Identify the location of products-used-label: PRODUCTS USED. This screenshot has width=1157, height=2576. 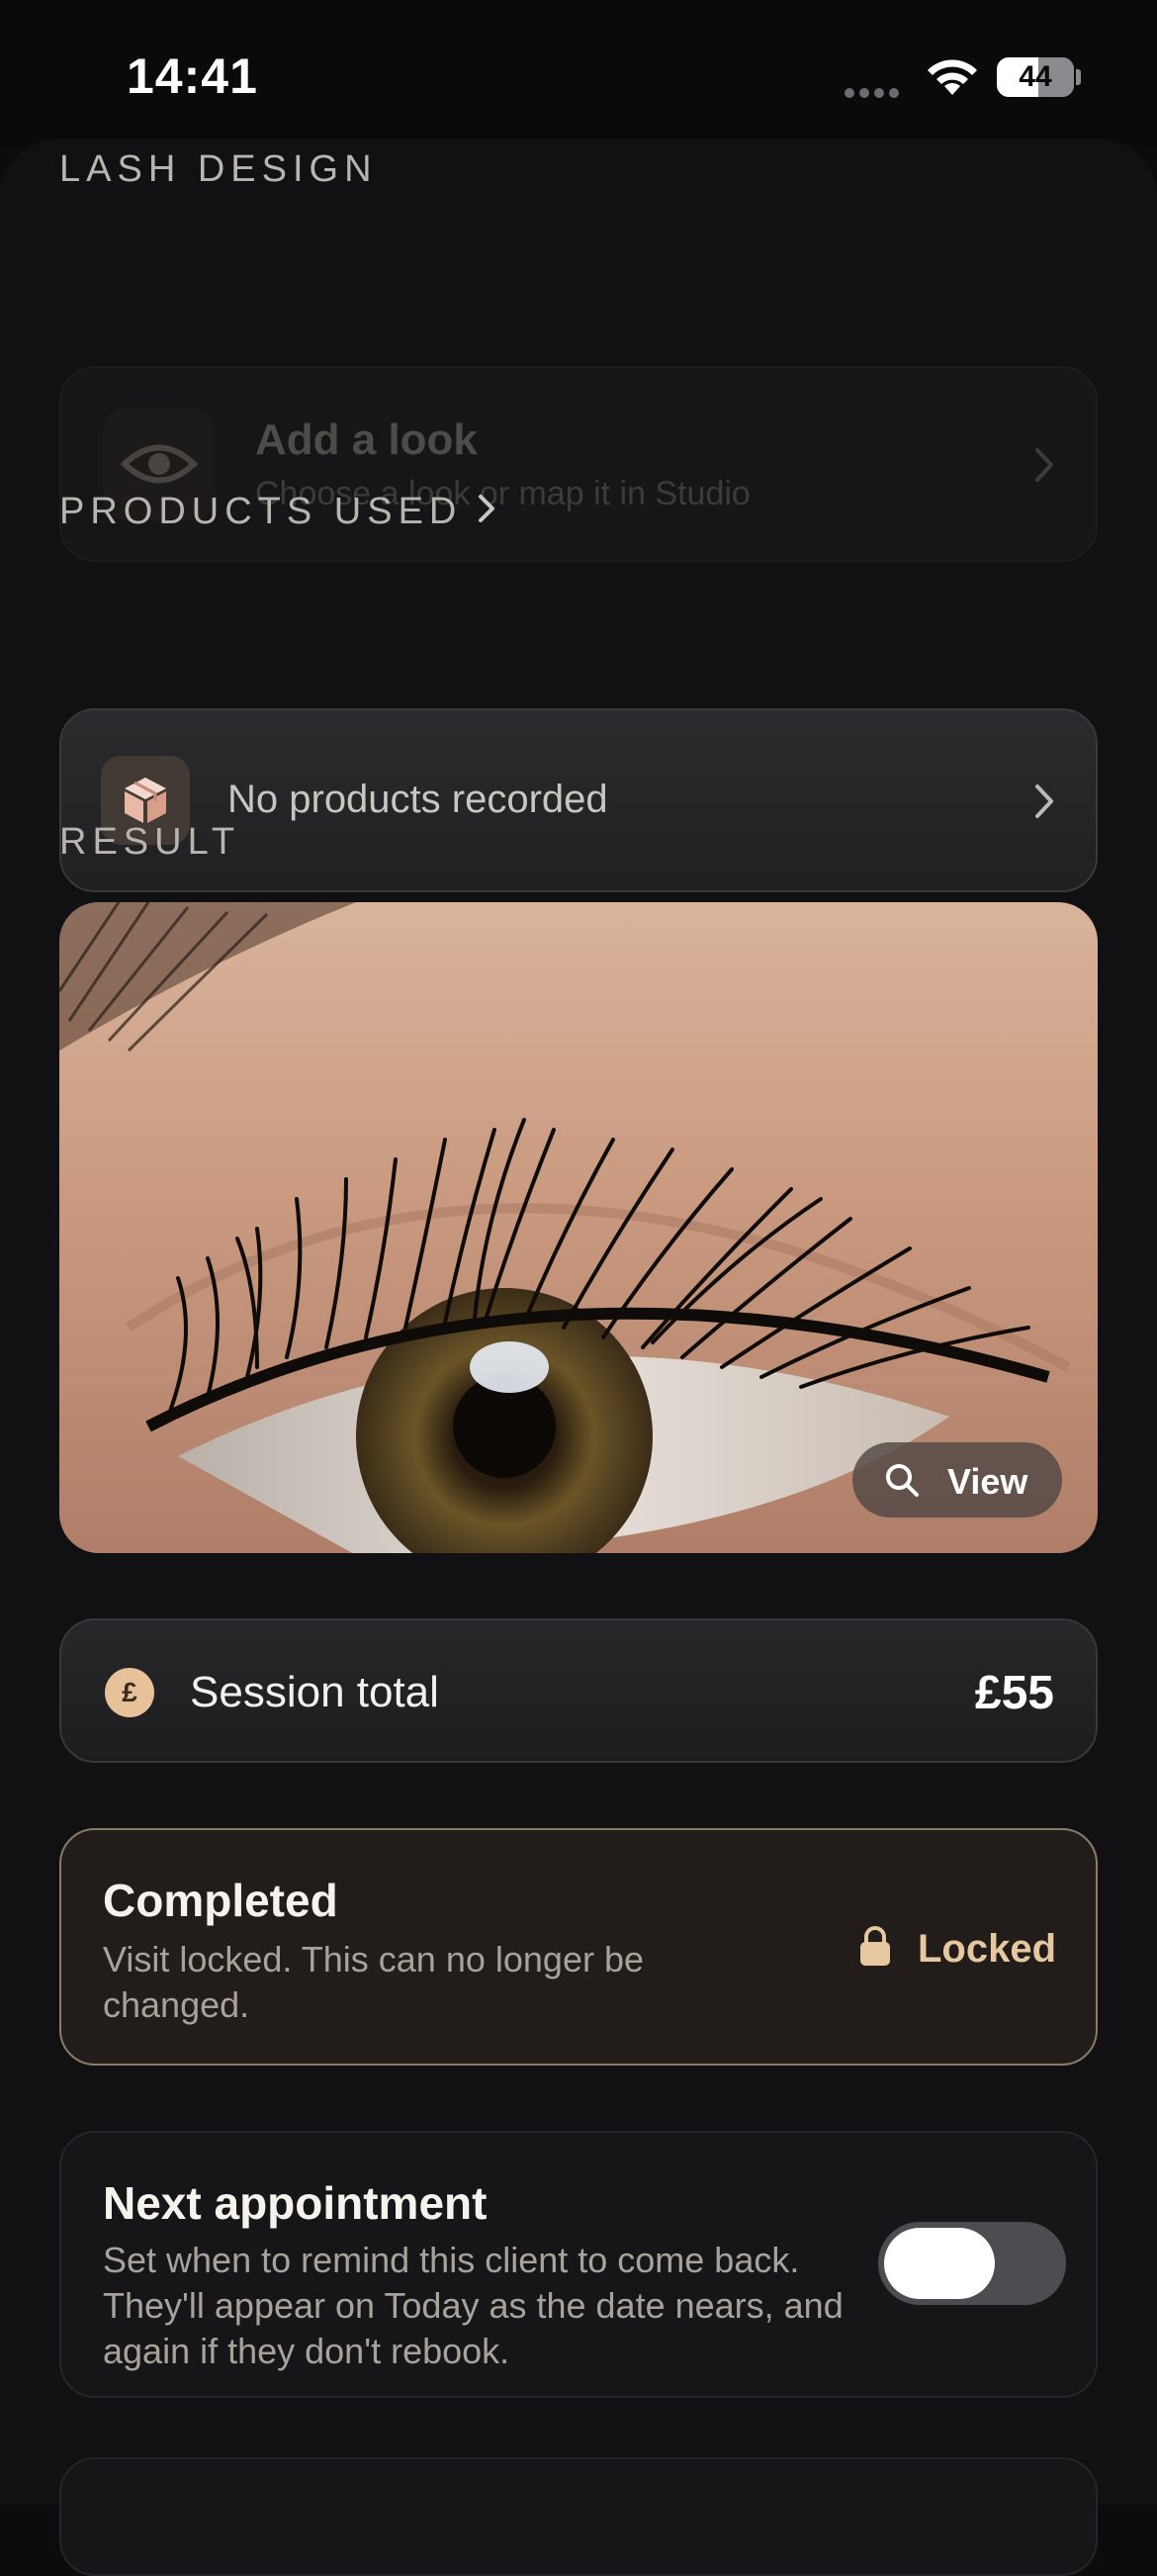
(261, 511).